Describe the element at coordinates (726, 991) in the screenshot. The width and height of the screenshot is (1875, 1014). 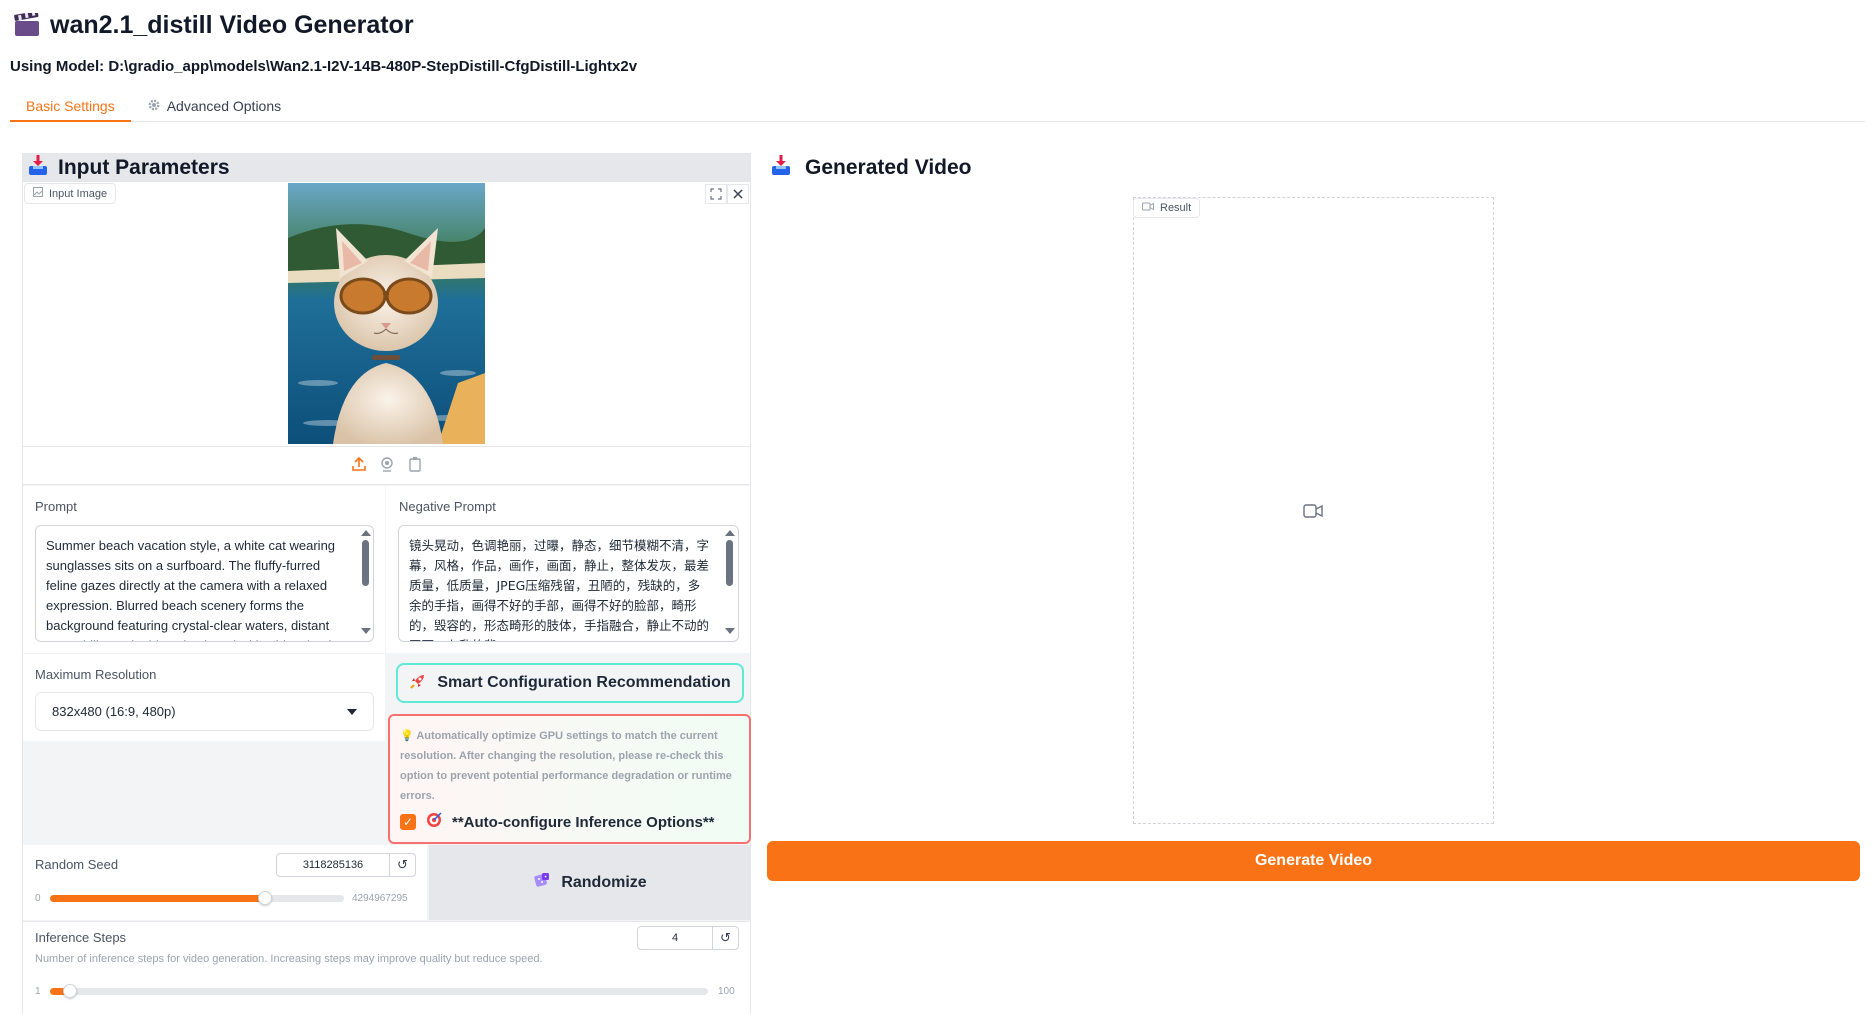
I see `steps-max: 100` at that location.